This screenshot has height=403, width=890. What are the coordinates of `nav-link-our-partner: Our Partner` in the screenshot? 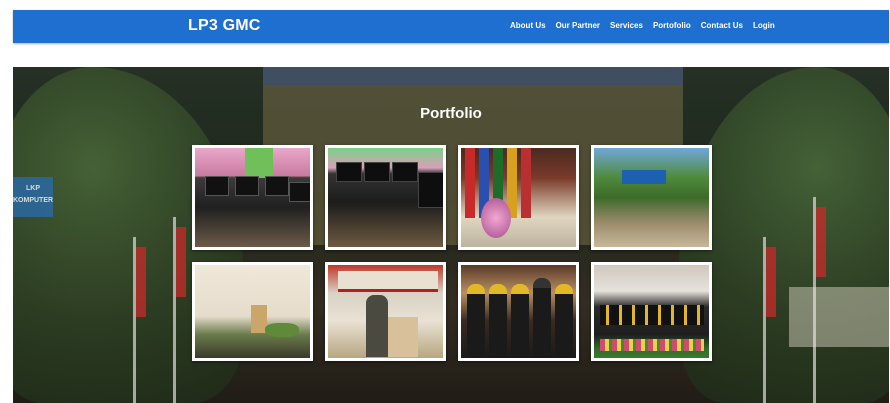 It's located at (578, 25).